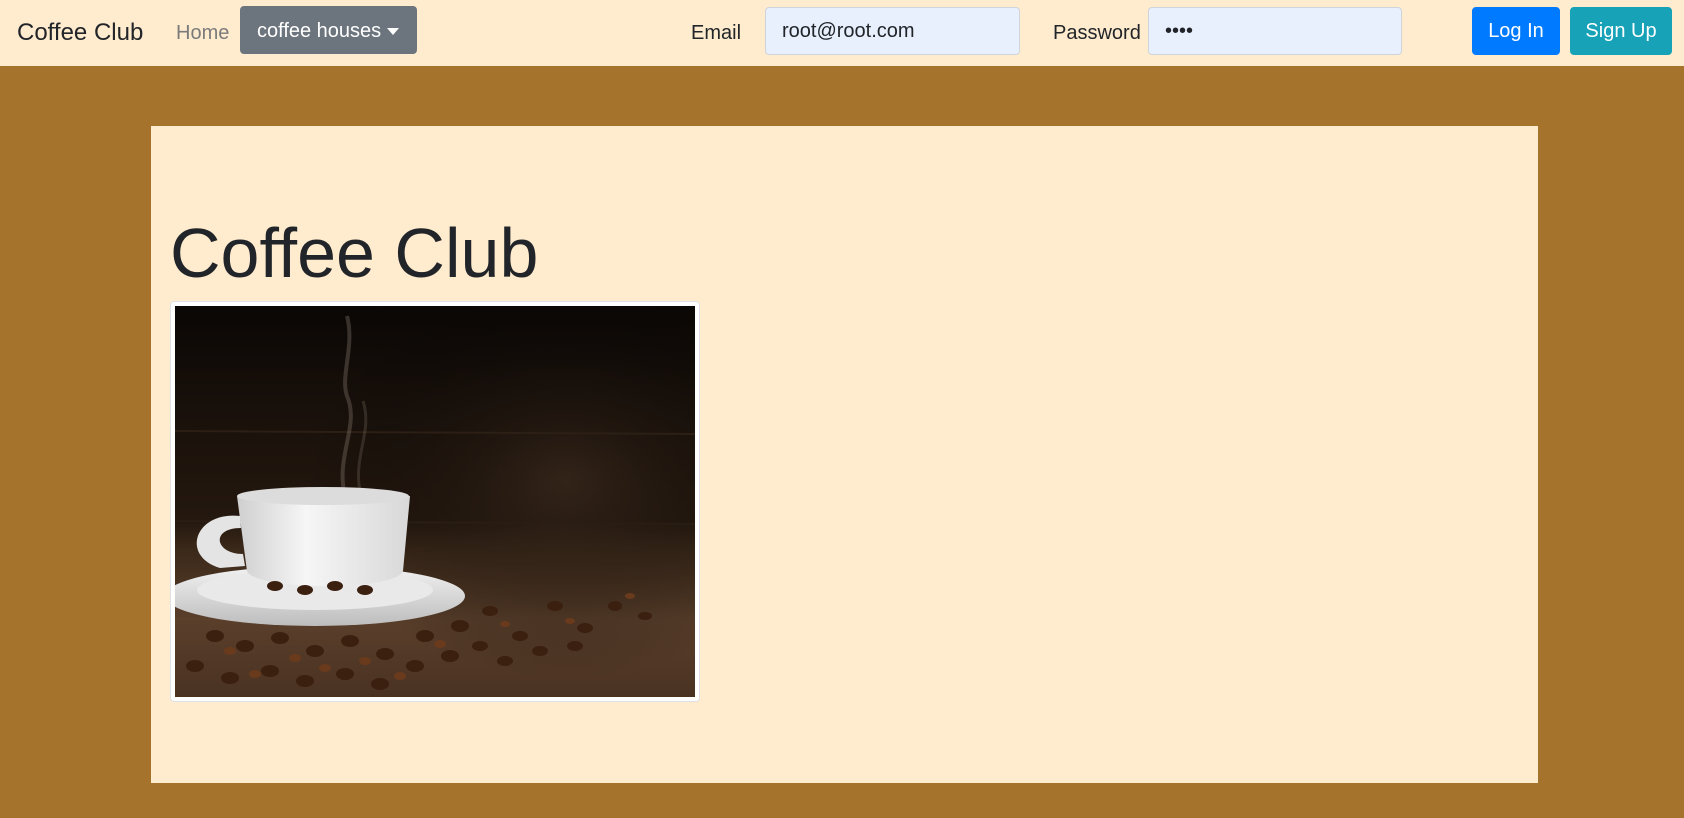  What do you see at coordinates (202, 33) in the screenshot?
I see `nav-link-home: Home` at bounding box center [202, 33].